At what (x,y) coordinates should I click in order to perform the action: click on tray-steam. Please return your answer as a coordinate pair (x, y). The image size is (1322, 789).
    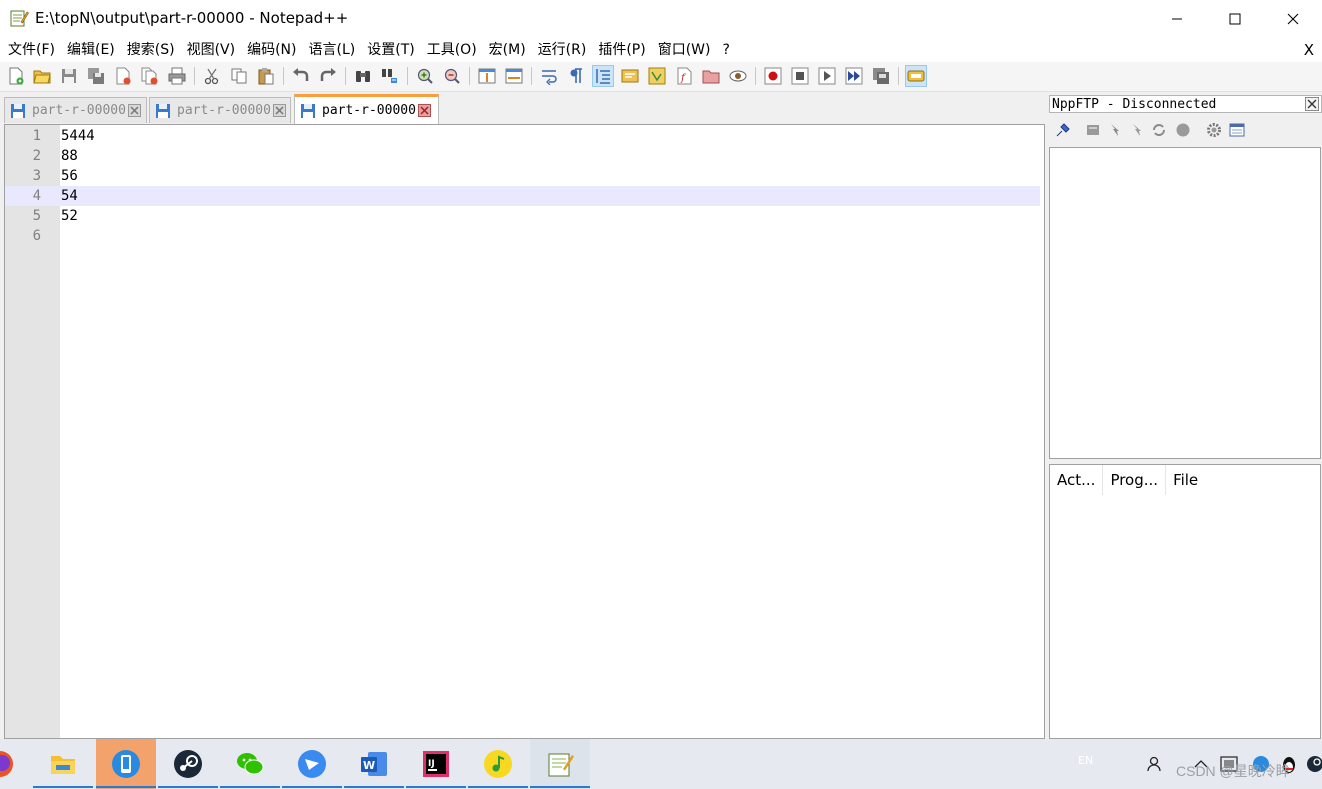
    Looking at the image, I should click on (1313, 764).